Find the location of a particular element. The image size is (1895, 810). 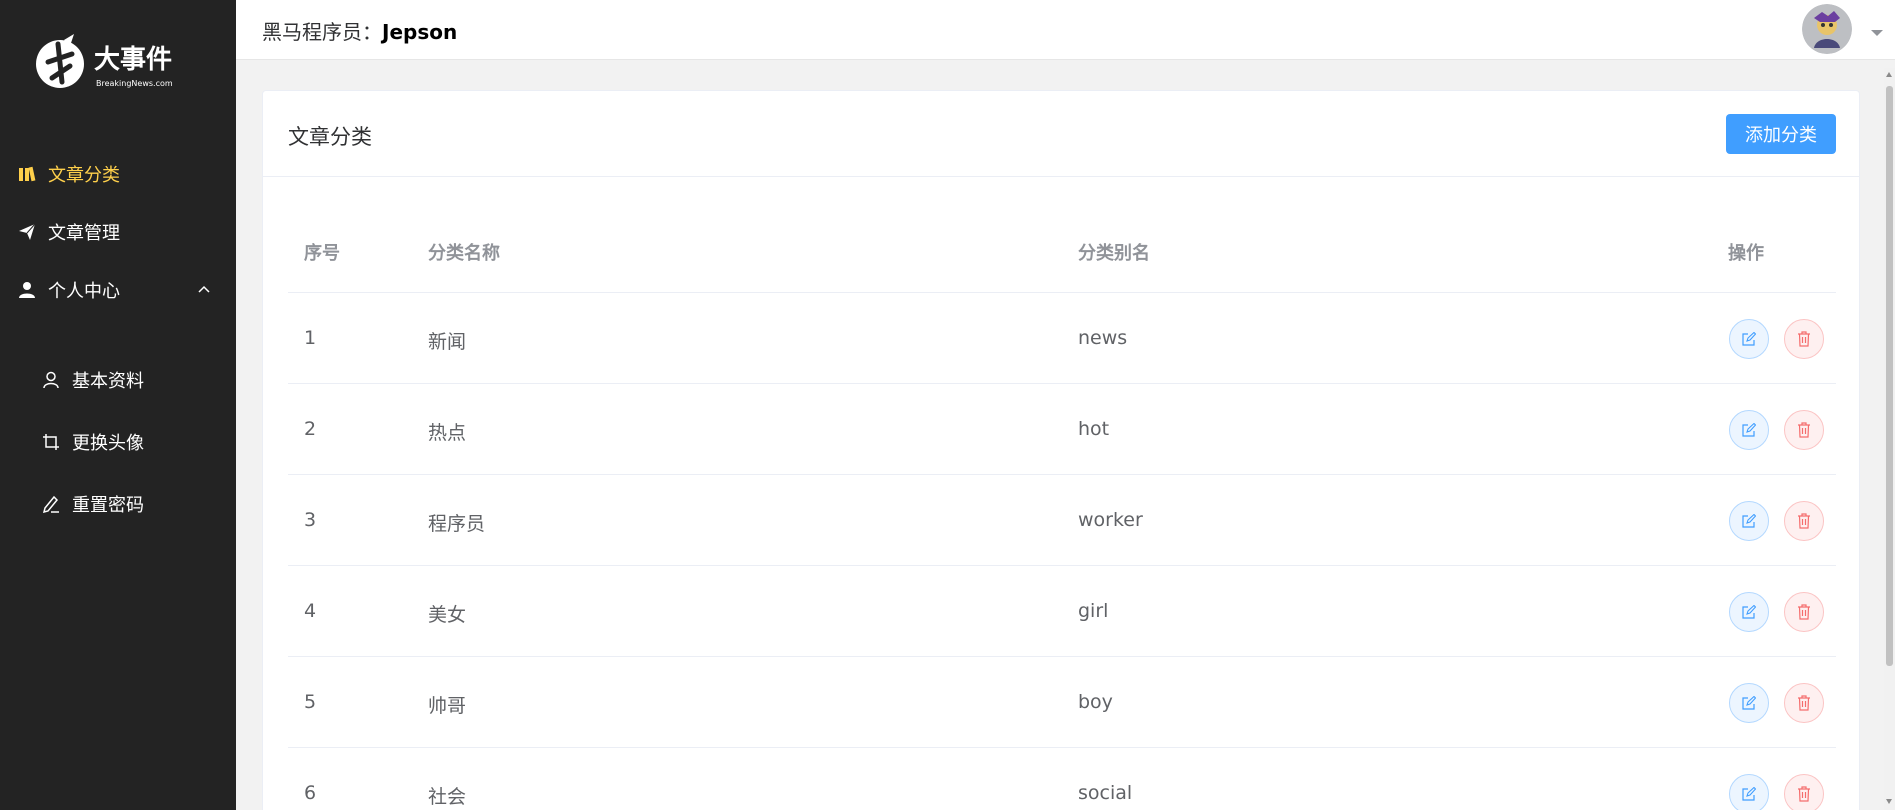

category-icon is located at coordinates (27, 174).